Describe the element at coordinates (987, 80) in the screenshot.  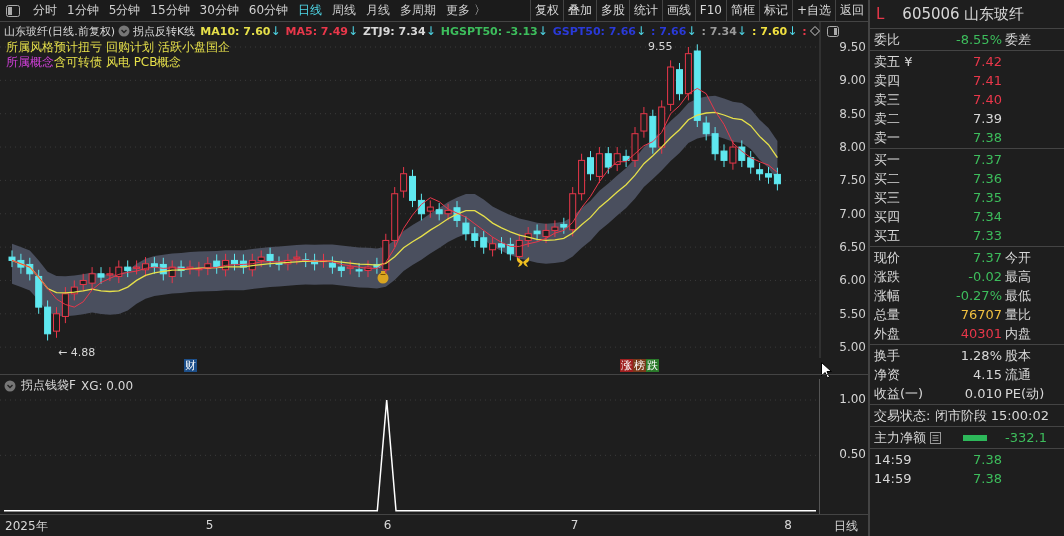
I see `ask-price: 7.41` at that location.